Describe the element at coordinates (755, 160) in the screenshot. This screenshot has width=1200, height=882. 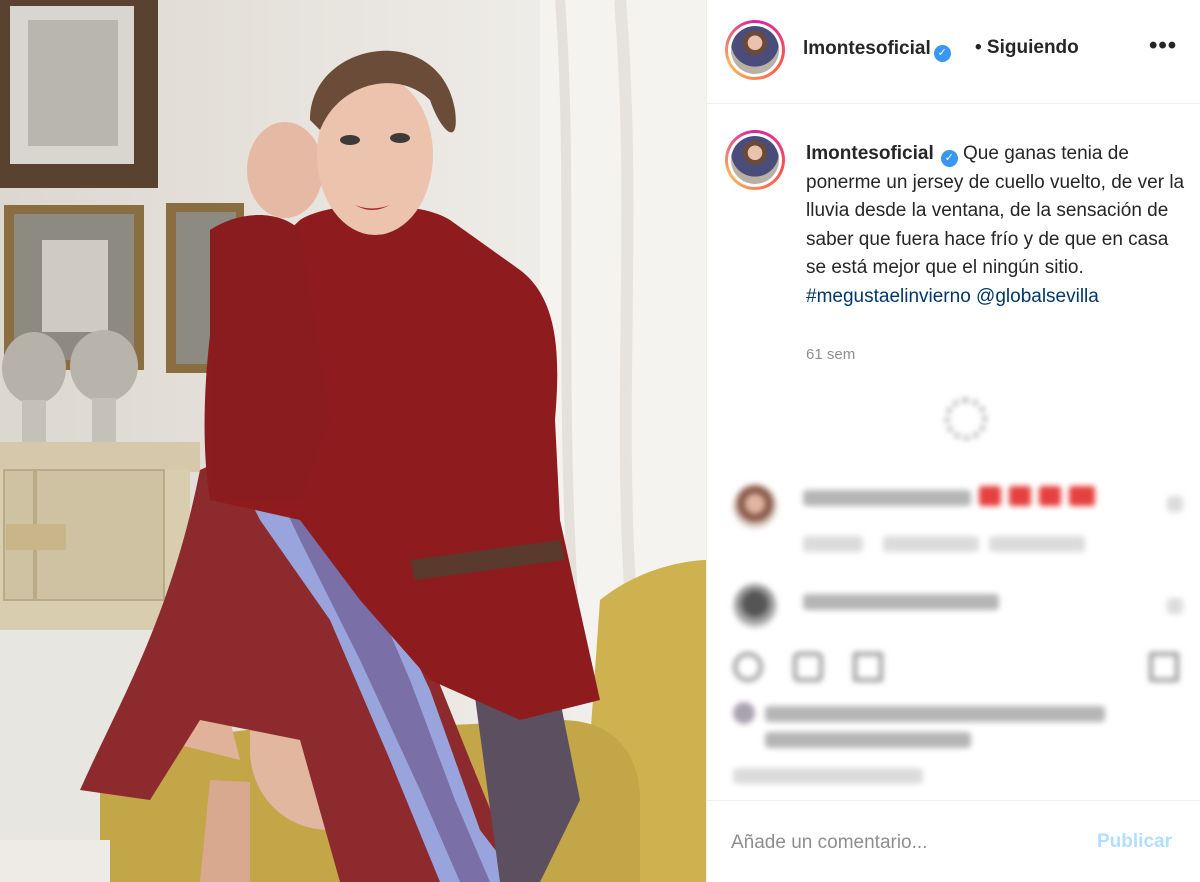
I see `caption-avatar` at that location.